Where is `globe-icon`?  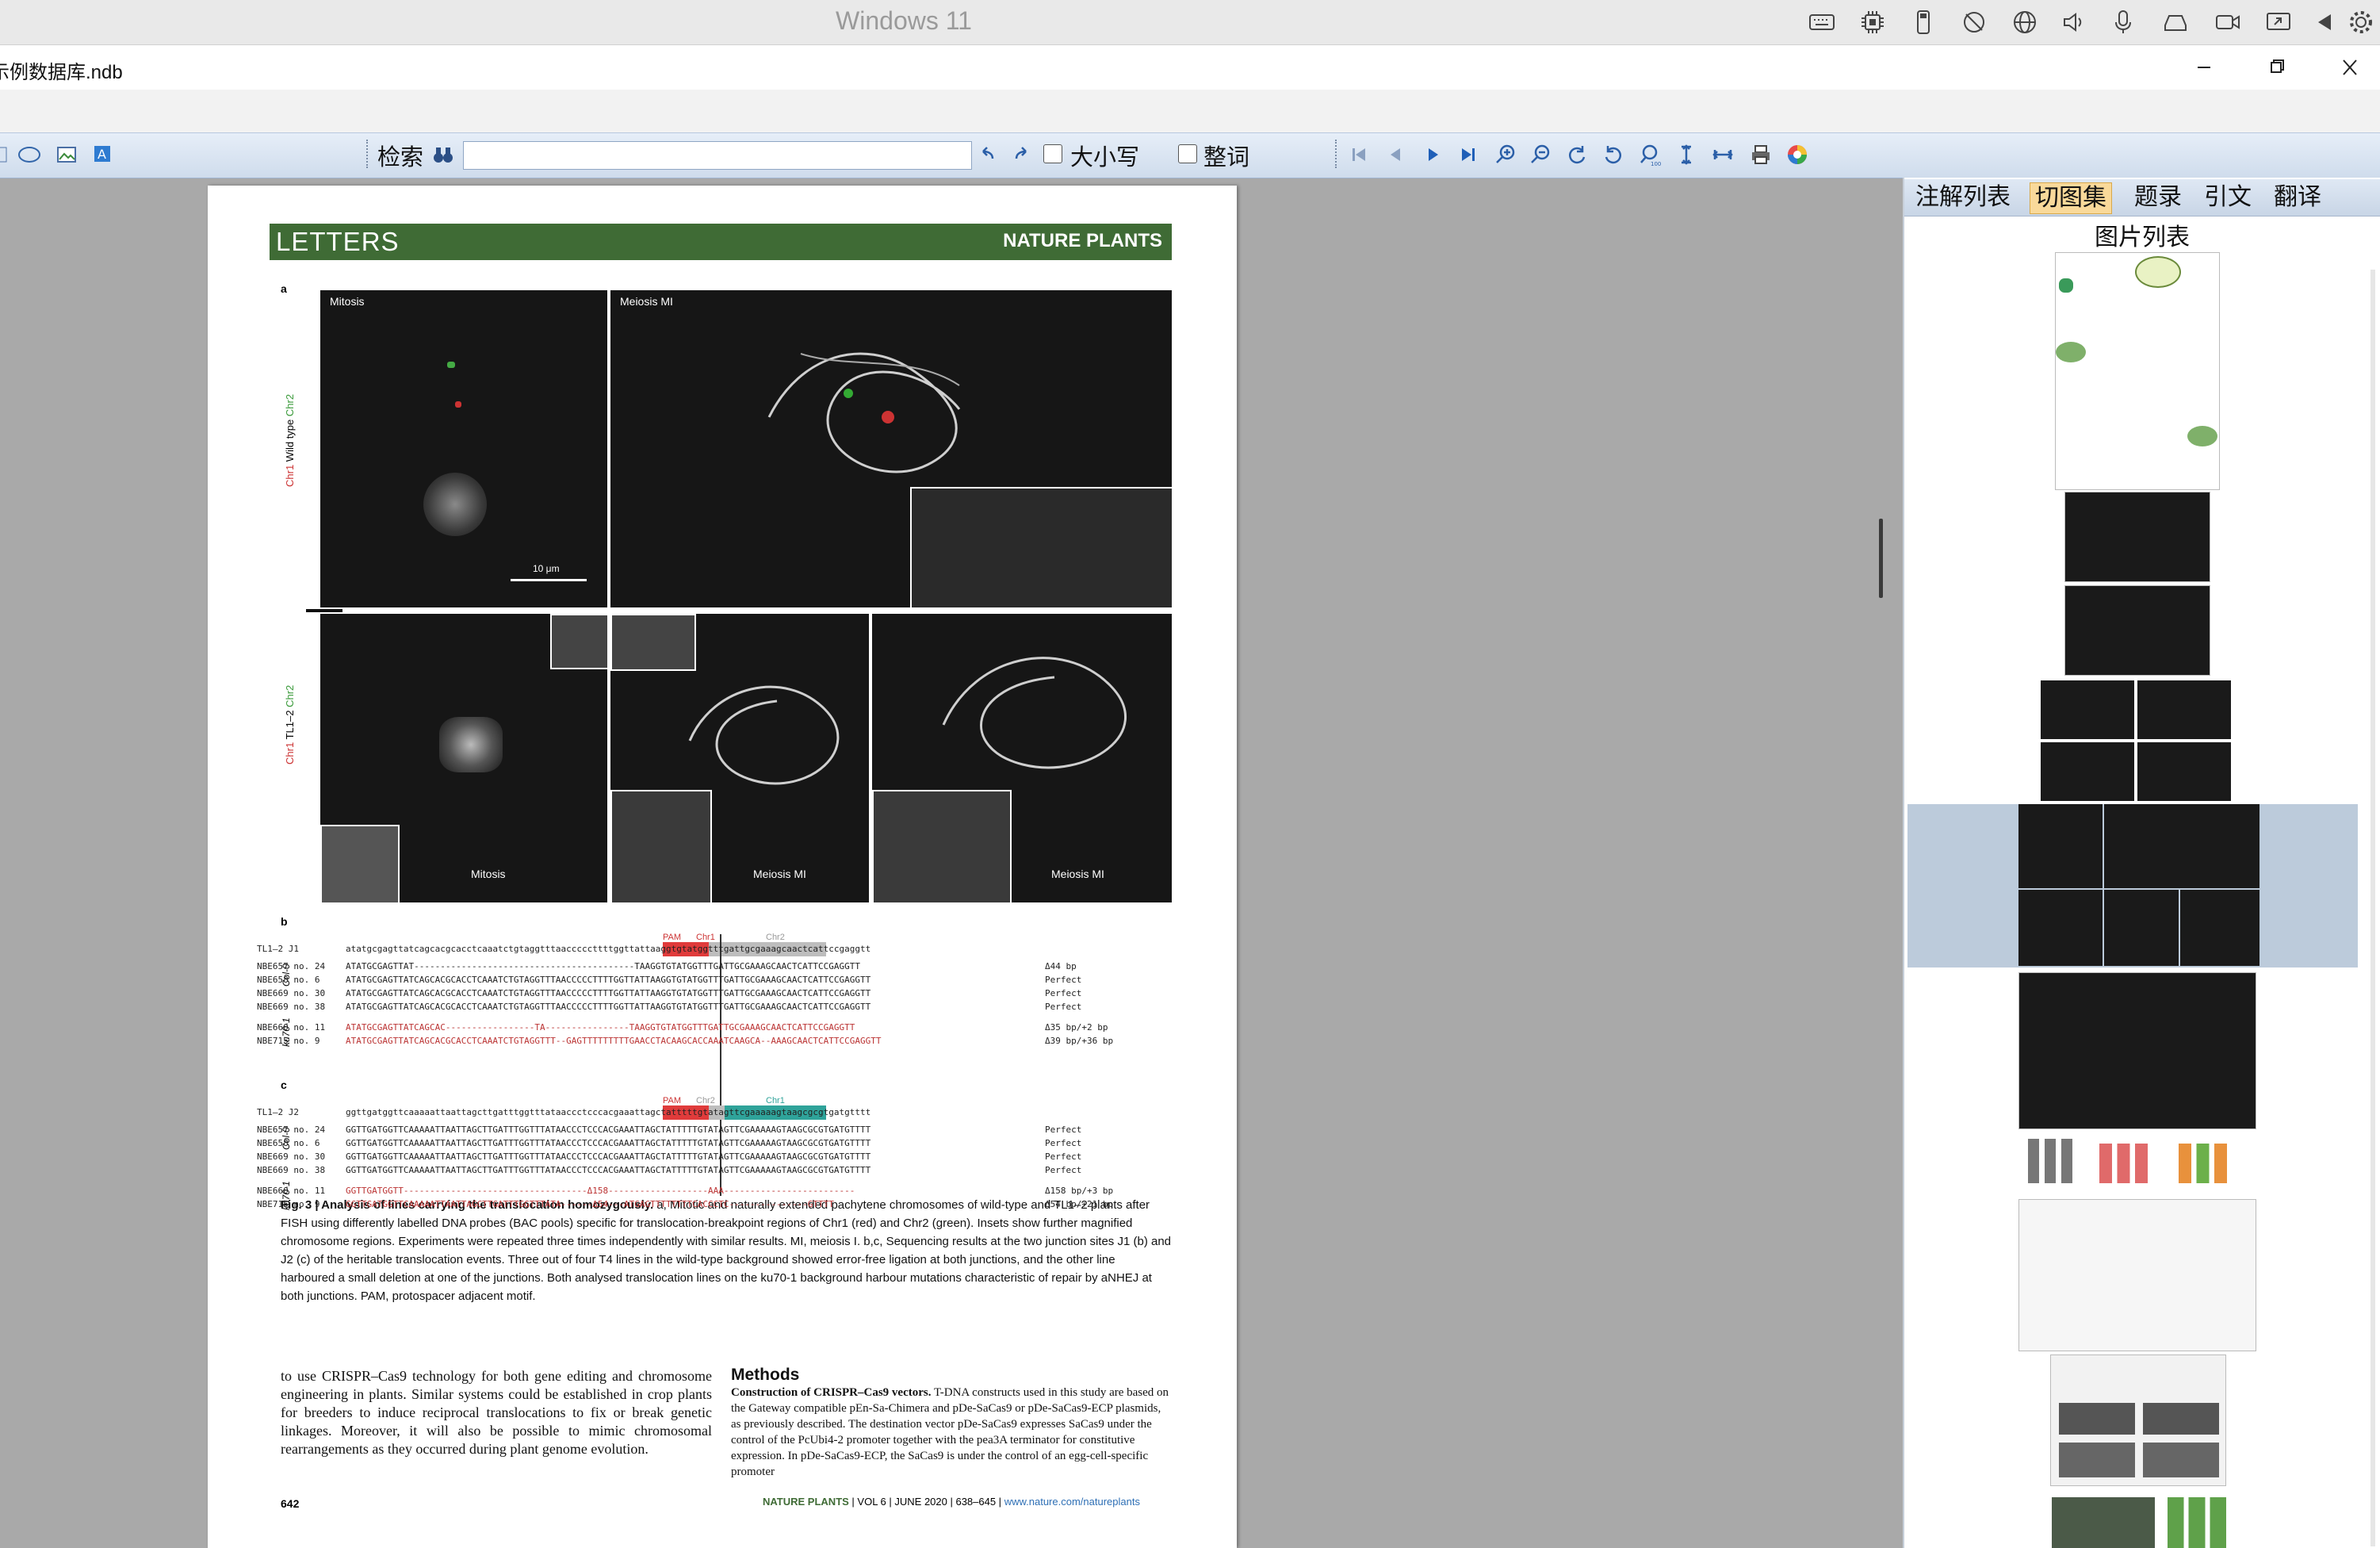 globe-icon is located at coordinates (2025, 22).